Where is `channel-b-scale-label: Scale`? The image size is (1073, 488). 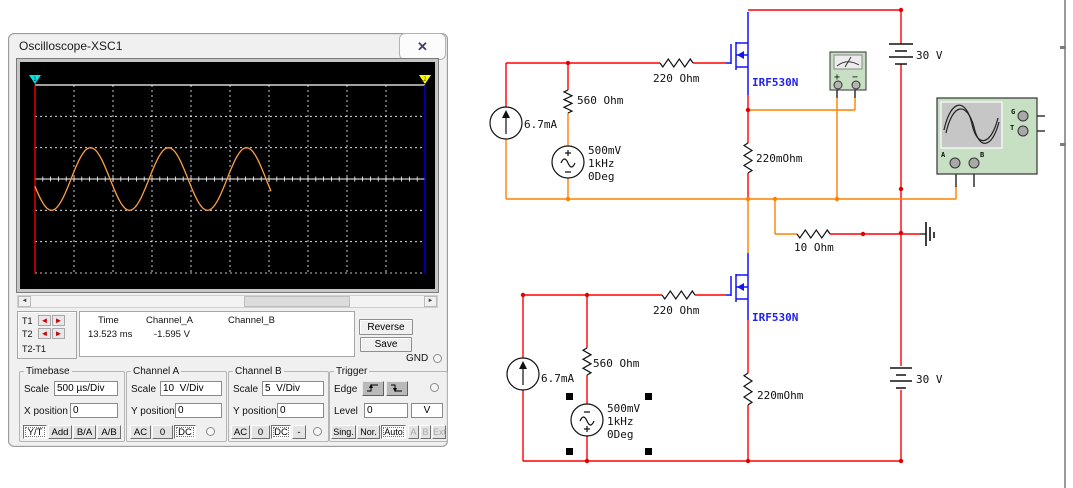
channel-b-scale-label: Scale is located at coordinates (246, 389).